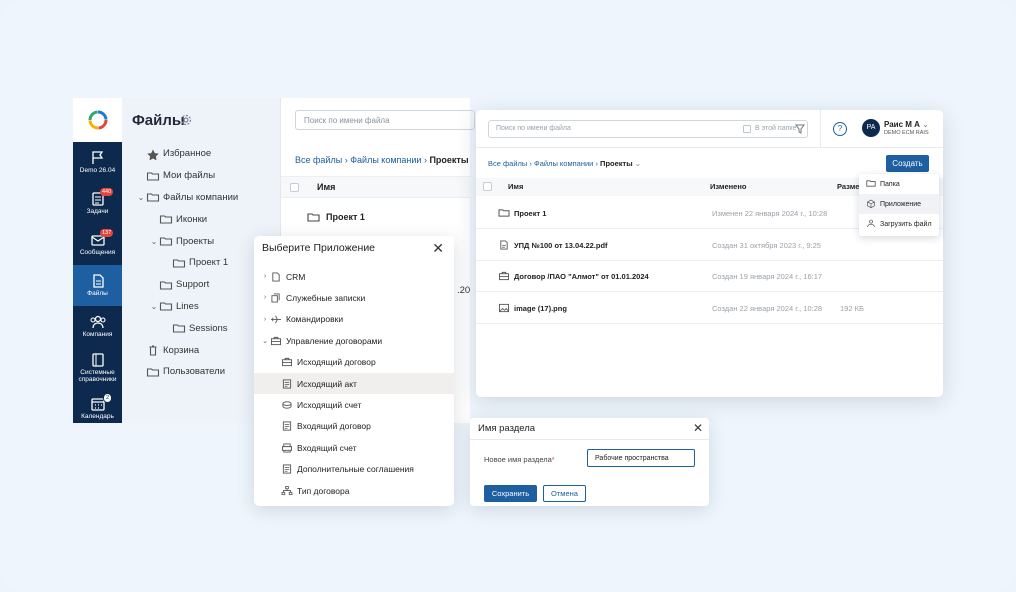  What do you see at coordinates (540, 308) in the screenshot?
I see `row-name: image (17).png` at bounding box center [540, 308].